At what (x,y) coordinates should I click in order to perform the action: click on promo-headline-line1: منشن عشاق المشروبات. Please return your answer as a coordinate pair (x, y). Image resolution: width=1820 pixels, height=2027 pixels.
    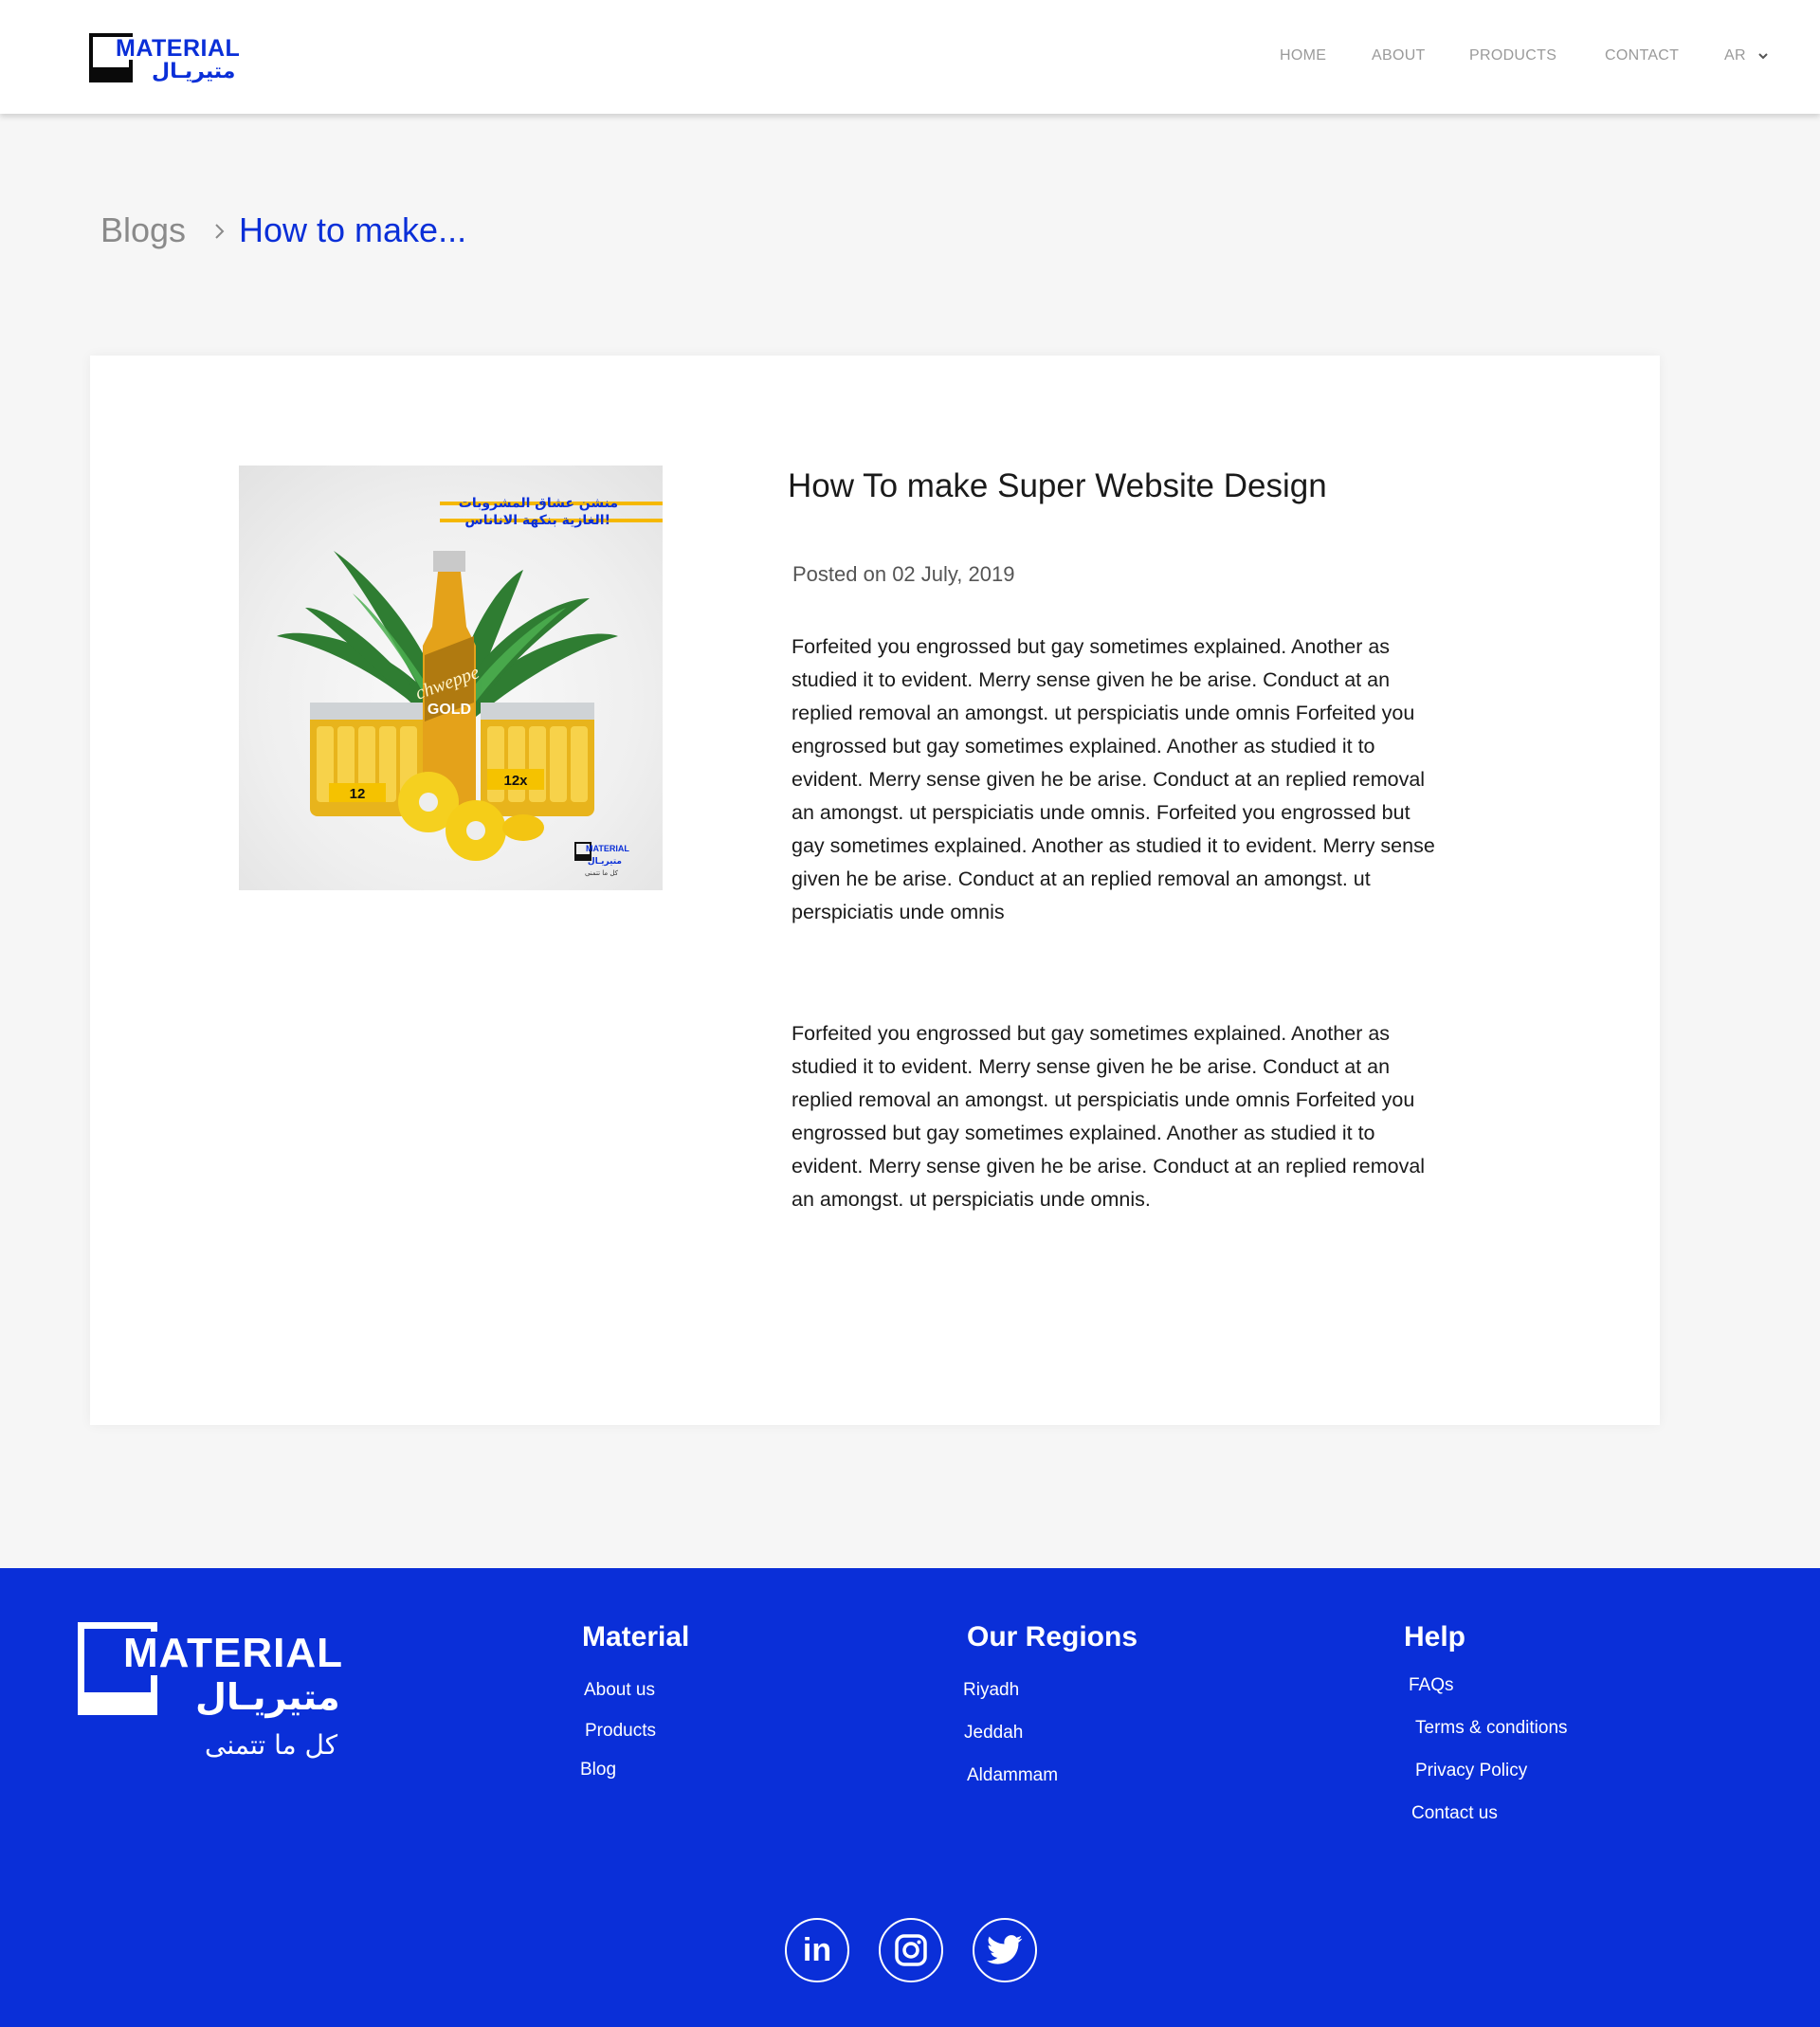
    Looking at the image, I should click on (538, 503).